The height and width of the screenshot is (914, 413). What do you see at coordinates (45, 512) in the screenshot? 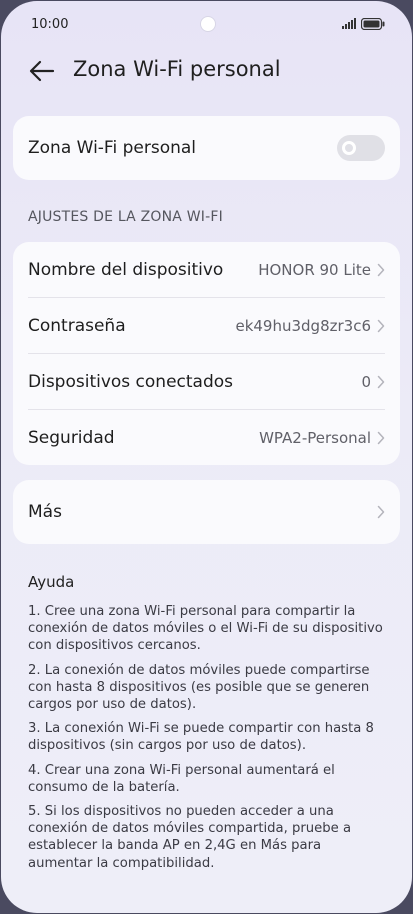
I see `more-label: Más` at bounding box center [45, 512].